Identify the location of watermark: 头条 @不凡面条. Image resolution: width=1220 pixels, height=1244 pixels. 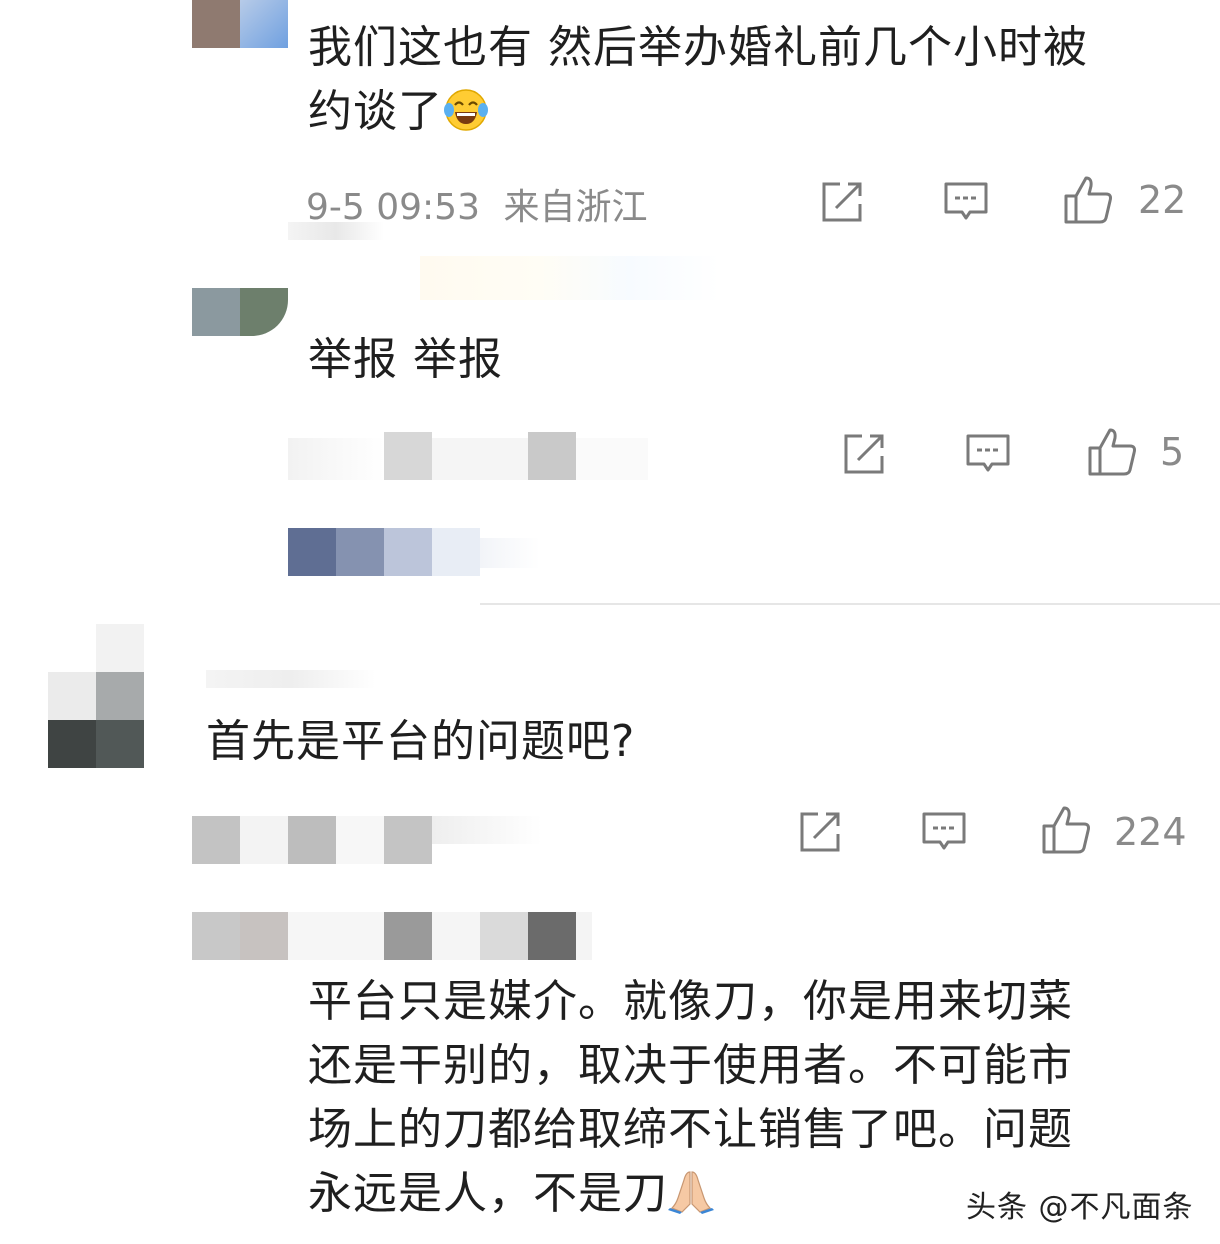
(1080, 1207).